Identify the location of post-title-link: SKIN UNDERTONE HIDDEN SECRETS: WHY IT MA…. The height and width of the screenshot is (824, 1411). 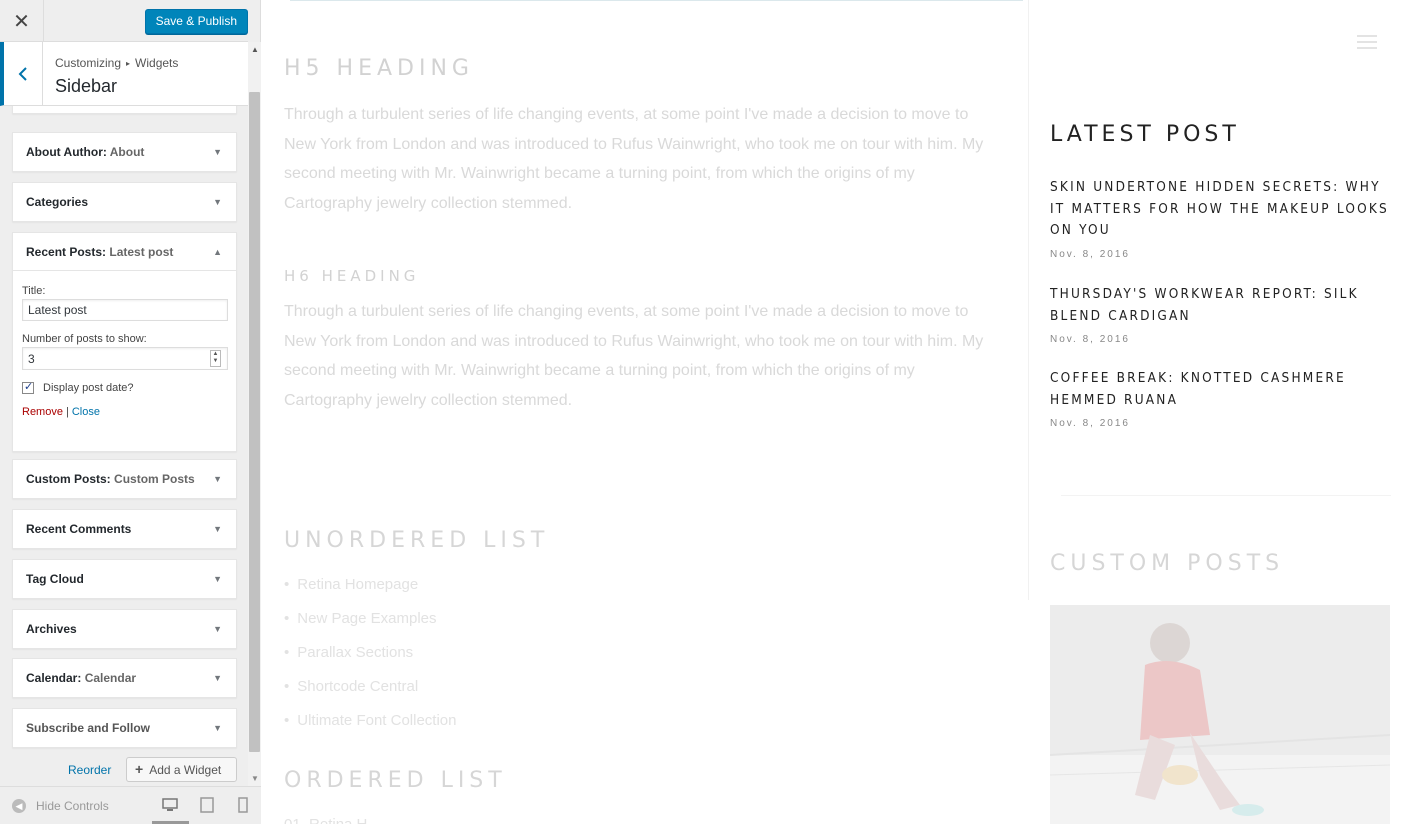
(1222, 209).